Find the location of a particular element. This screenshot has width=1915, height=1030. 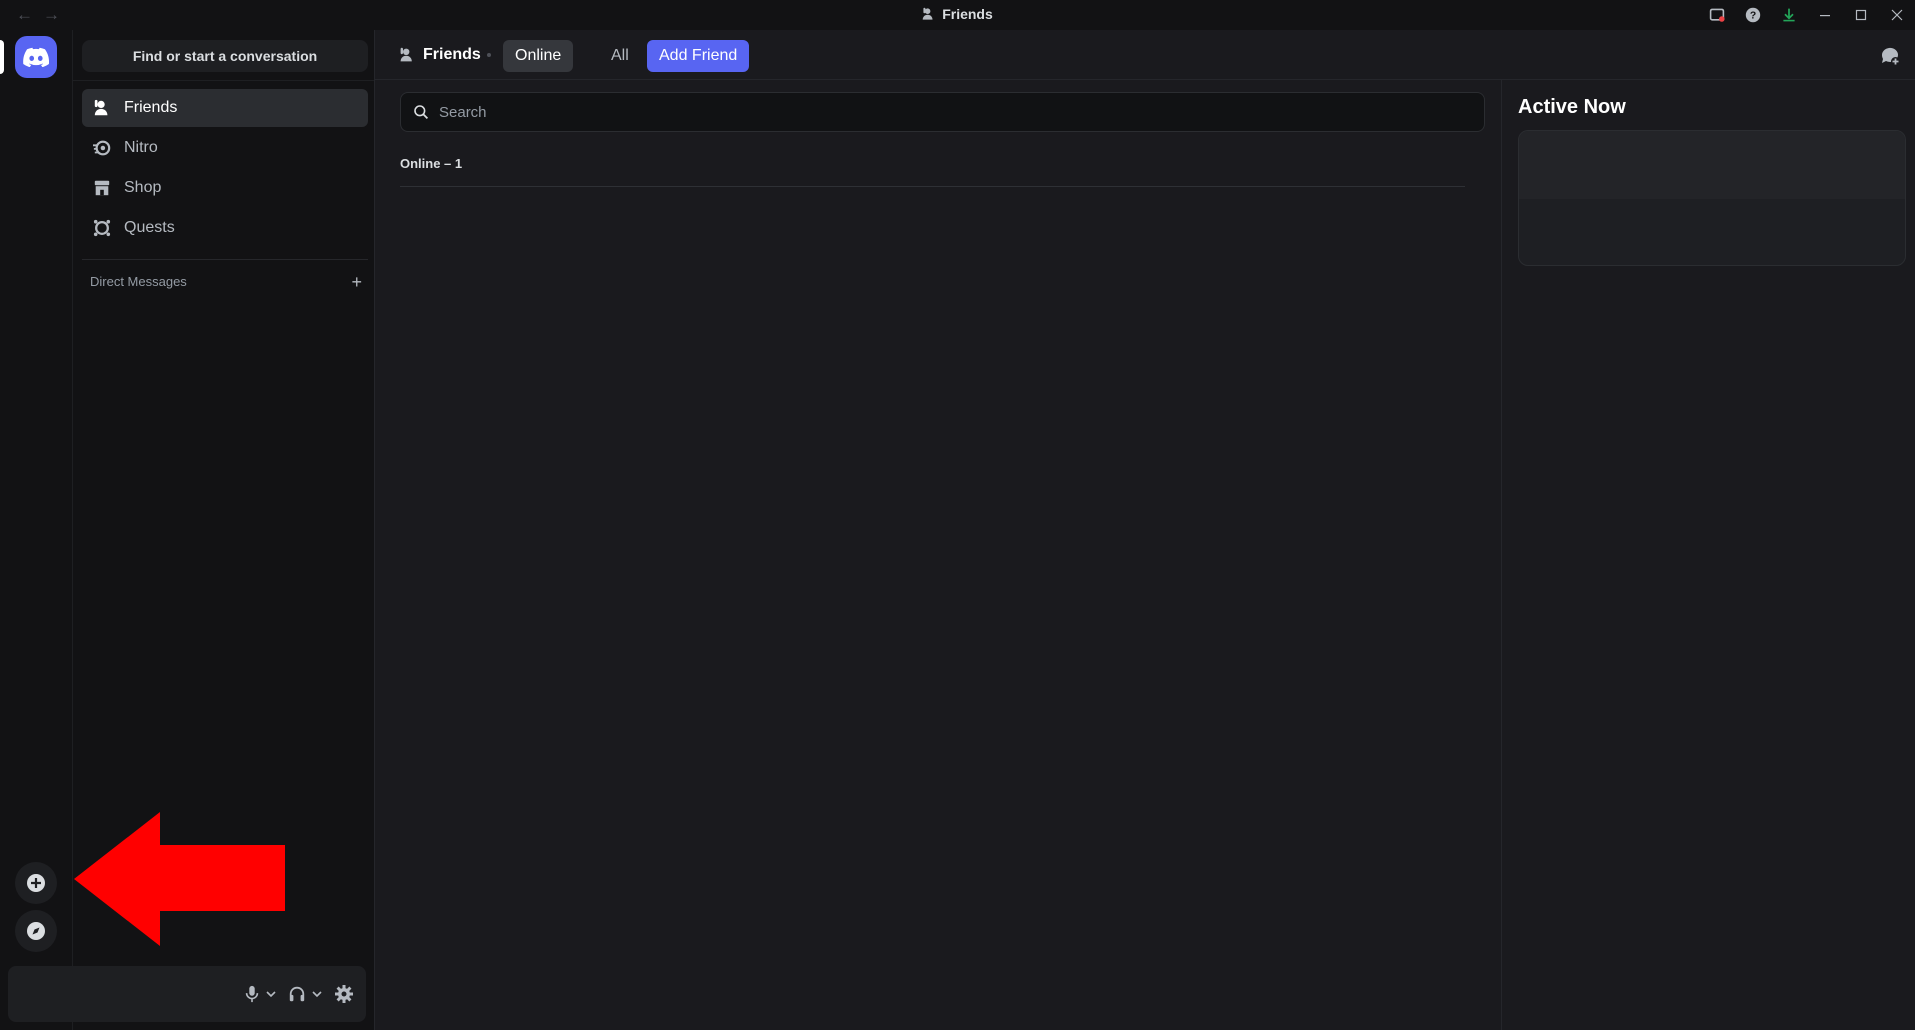

user-panel is located at coordinates (187, 994).